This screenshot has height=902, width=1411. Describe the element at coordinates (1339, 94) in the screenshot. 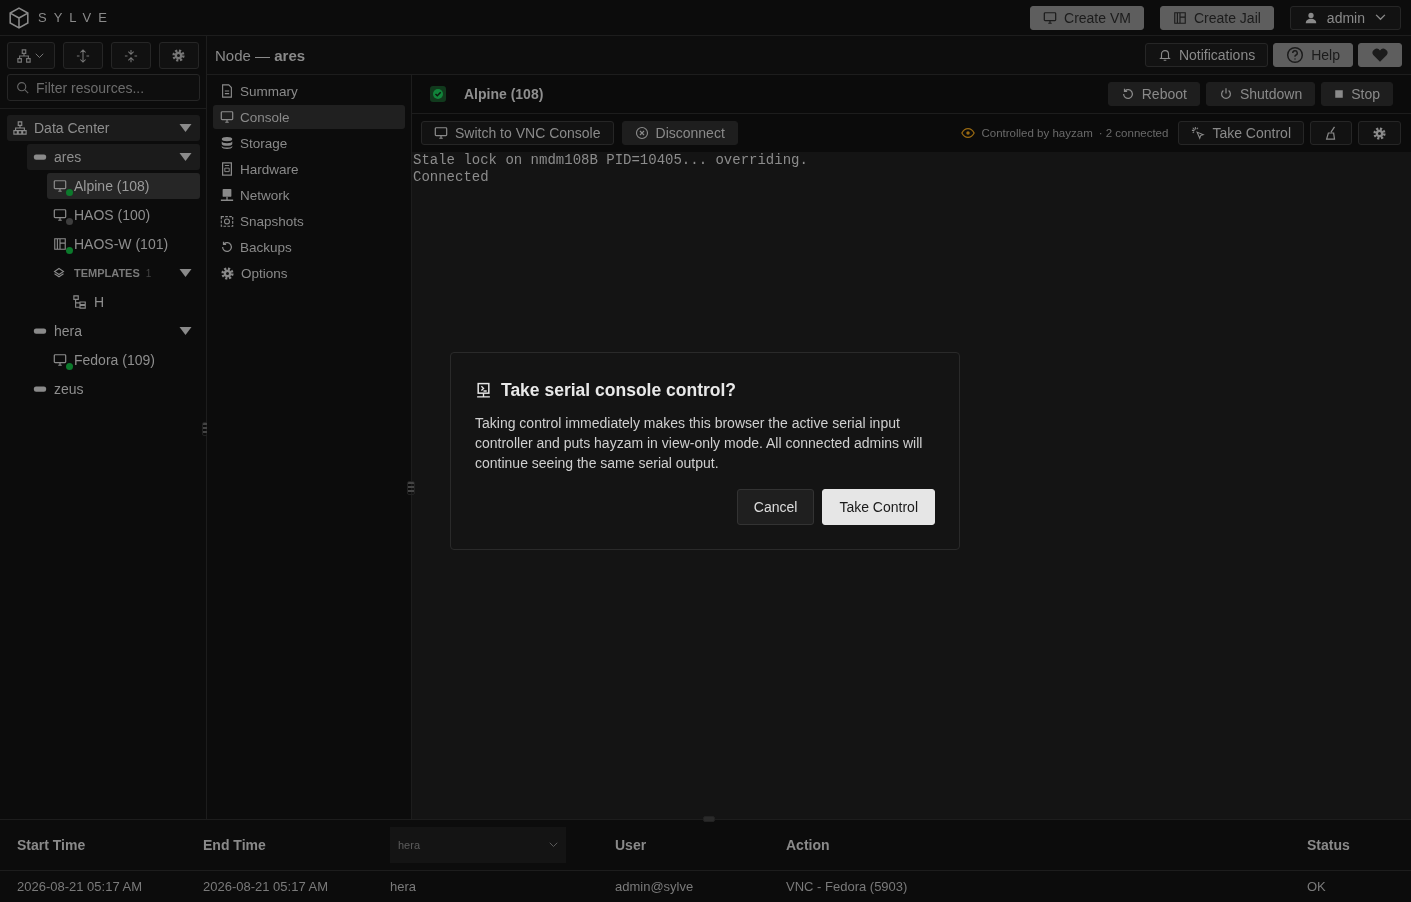

I see `stop-icon` at that location.